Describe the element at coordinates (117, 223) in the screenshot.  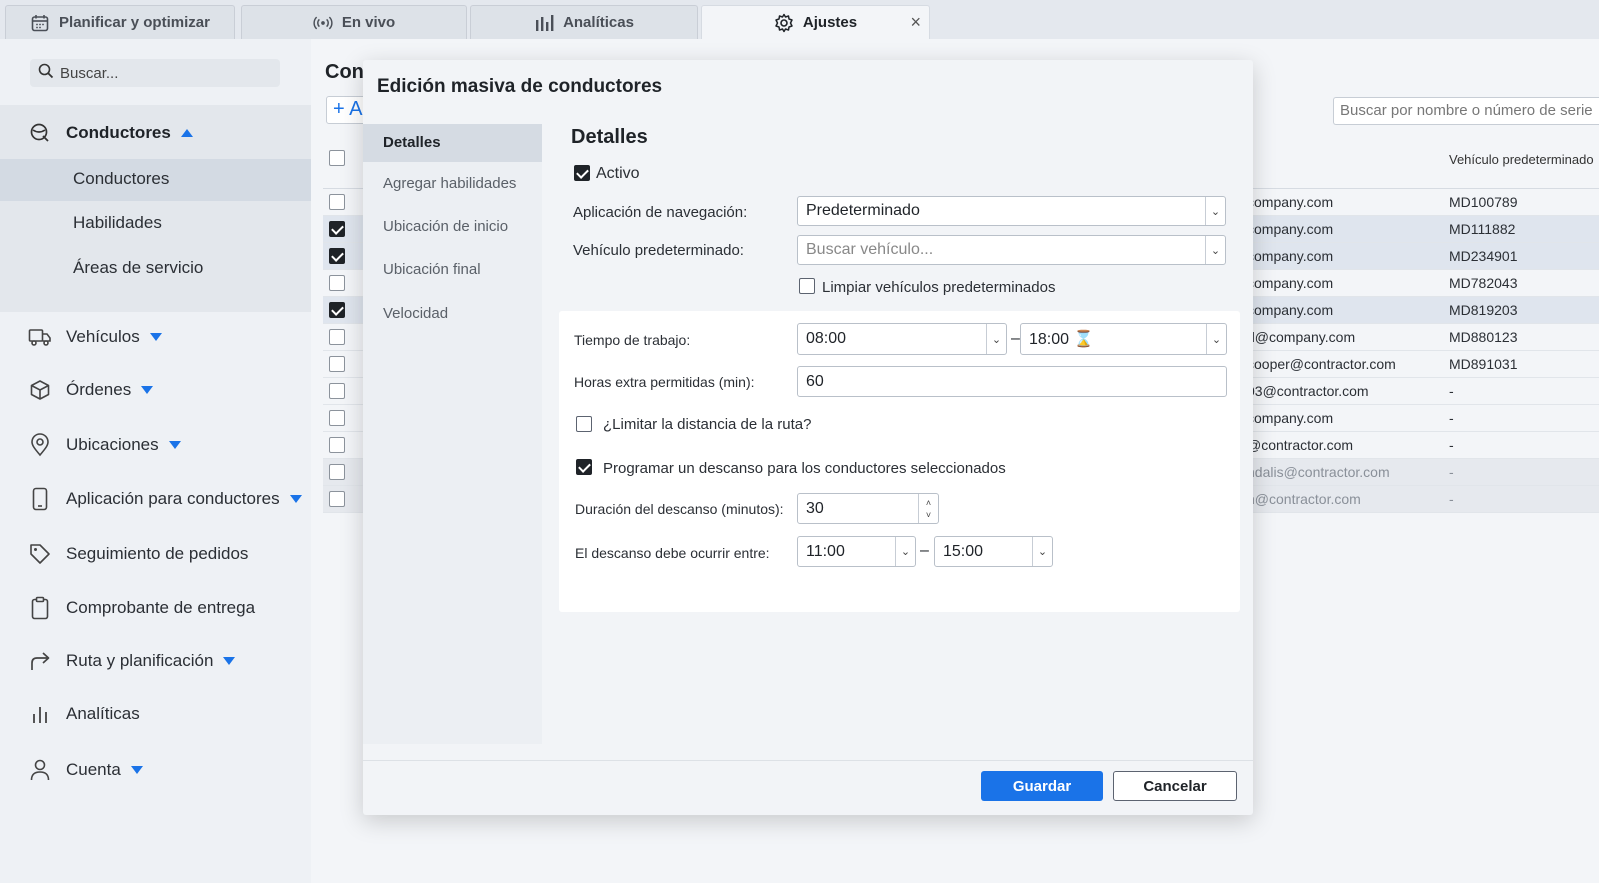
I see `sidebar-subitem-skills: Habilidades` at that location.